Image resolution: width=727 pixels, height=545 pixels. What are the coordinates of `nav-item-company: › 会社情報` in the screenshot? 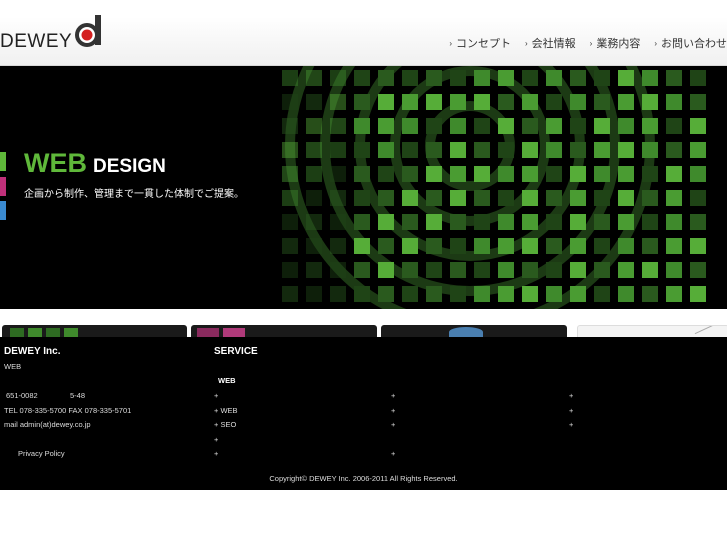 It's located at (550, 43).